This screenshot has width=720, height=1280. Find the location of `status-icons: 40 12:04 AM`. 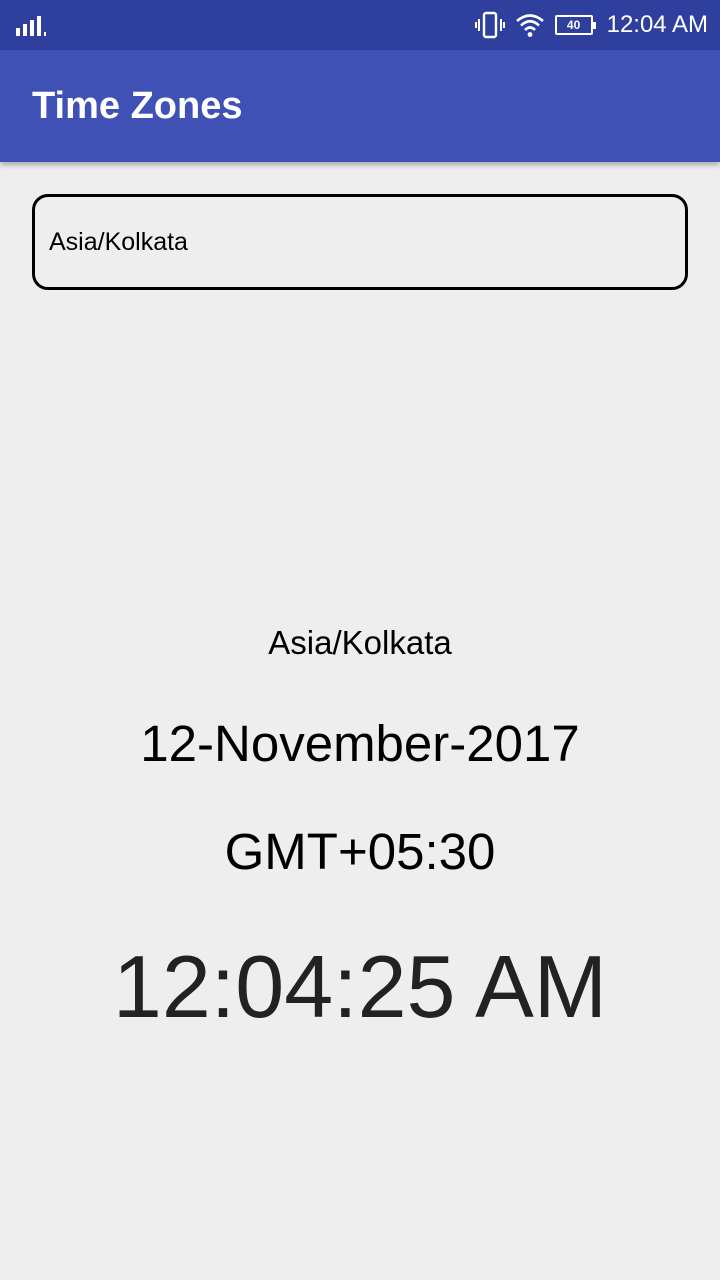

status-icons: 40 12:04 AM is located at coordinates (591, 25).